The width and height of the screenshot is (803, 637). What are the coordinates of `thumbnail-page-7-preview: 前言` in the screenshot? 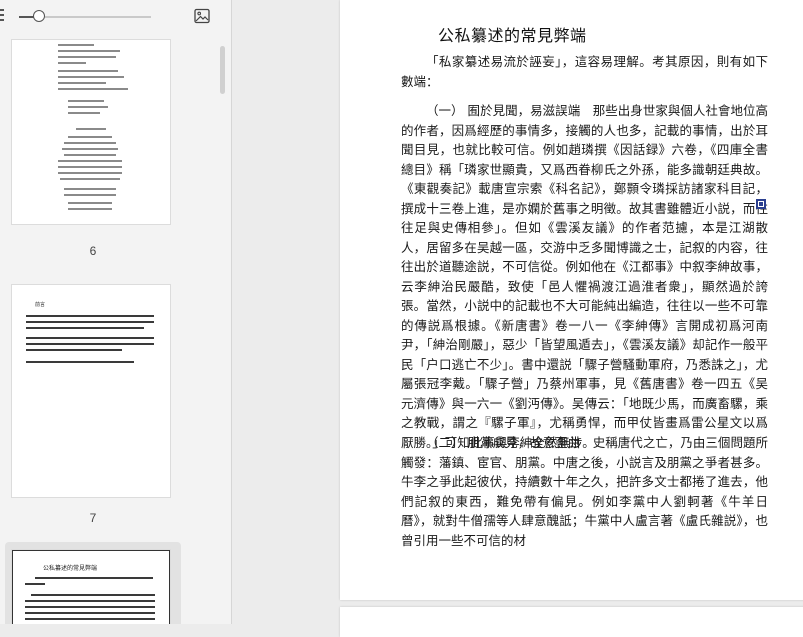 It's located at (91, 391).